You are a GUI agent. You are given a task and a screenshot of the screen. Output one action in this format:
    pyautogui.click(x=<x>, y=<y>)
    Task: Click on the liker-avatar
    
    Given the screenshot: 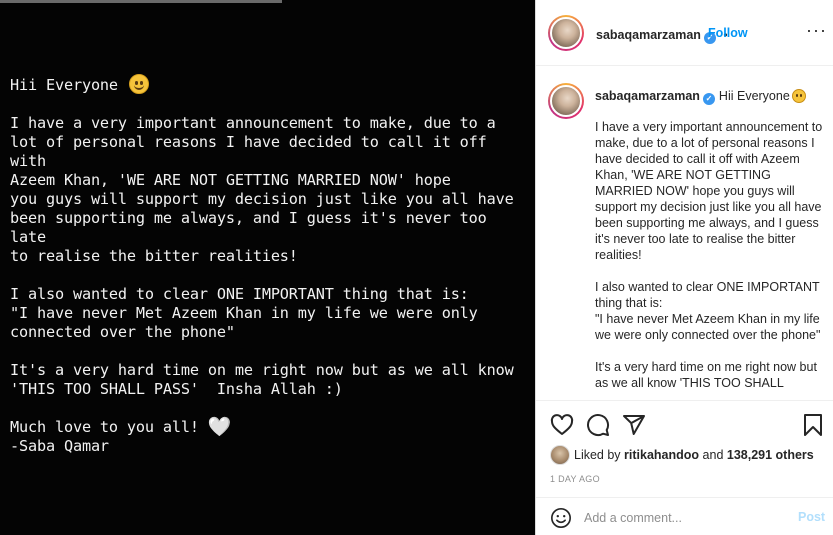 What is the action you would take?
    pyautogui.click(x=560, y=455)
    